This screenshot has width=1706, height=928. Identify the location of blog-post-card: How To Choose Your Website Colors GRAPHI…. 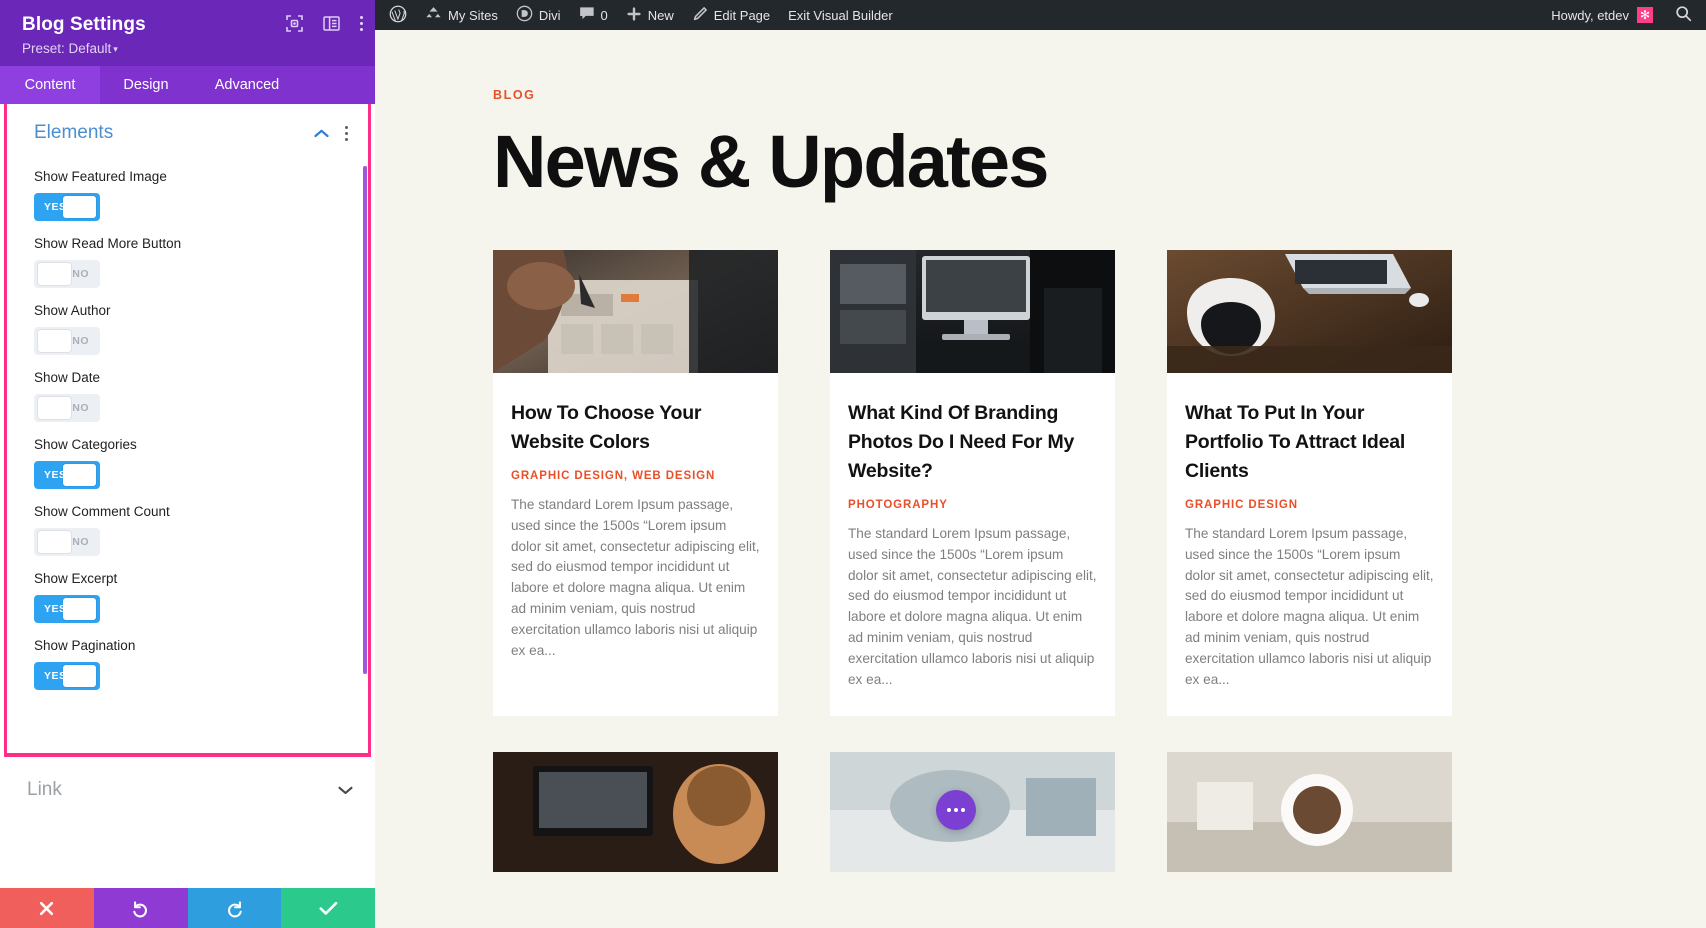
(635, 483).